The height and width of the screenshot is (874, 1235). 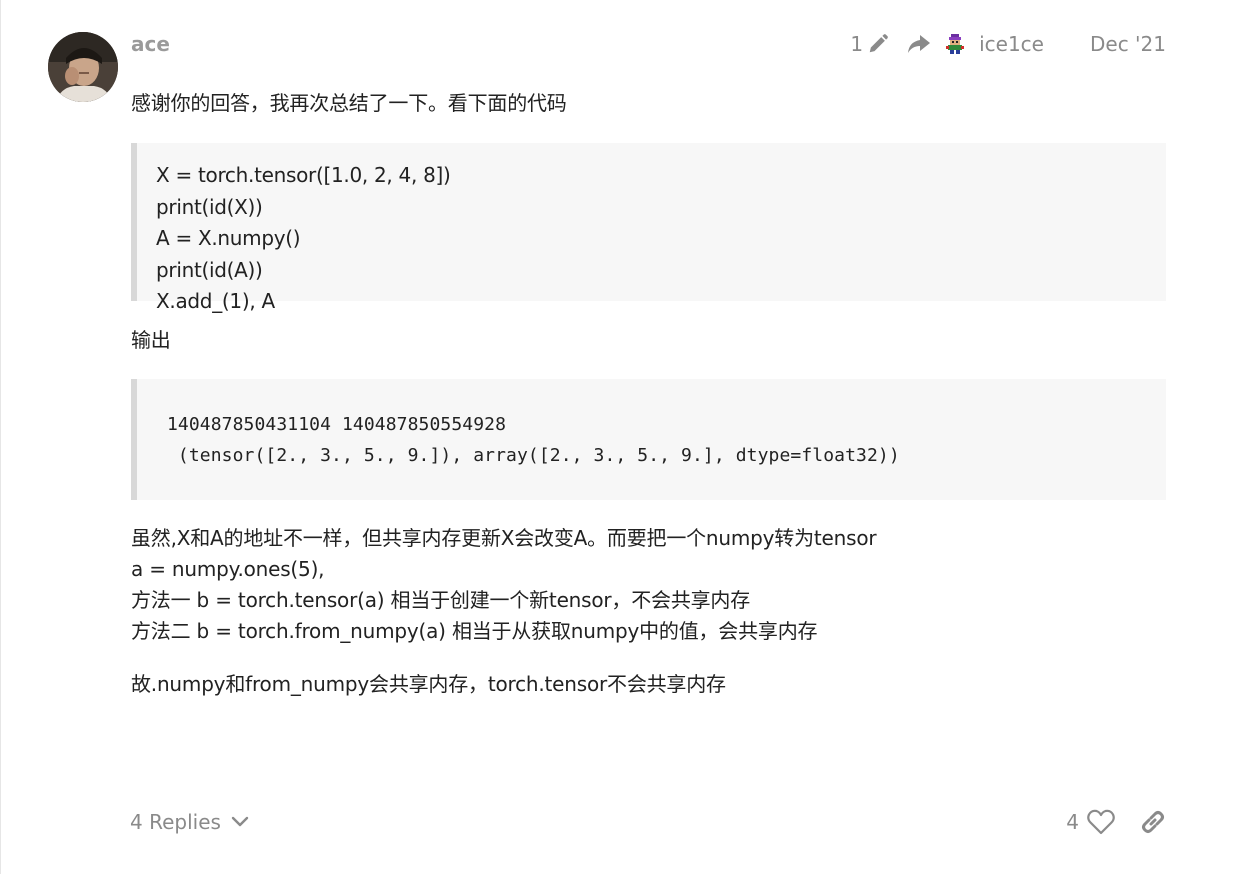 What do you see at coordinates (878, 44) in the screenshot?
I see `pencil-icon` at bounding box center [878, 44].